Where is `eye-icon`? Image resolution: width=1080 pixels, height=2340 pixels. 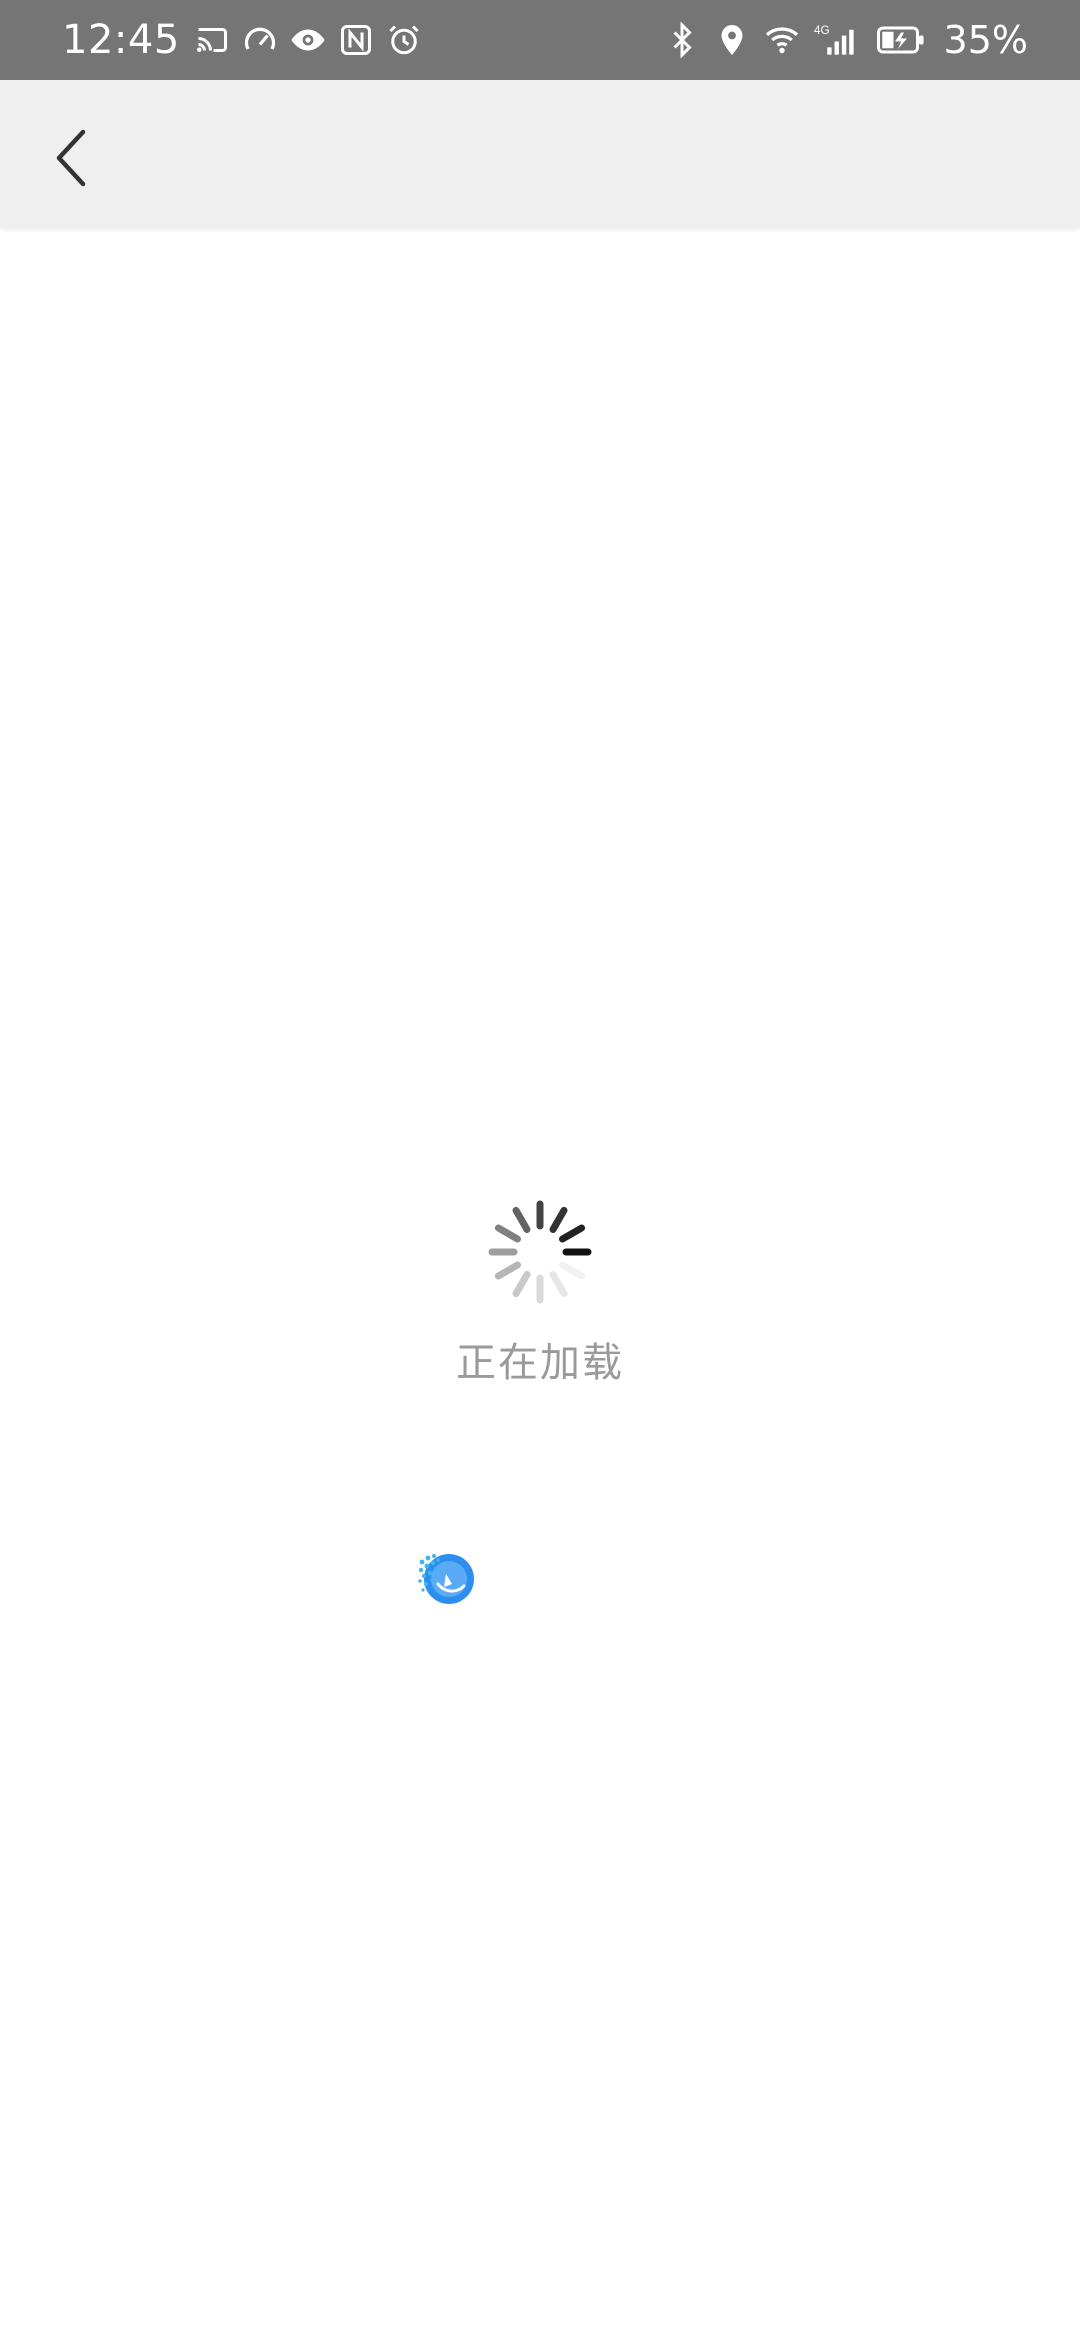
eye-icon is located at coordinates (308, 40).